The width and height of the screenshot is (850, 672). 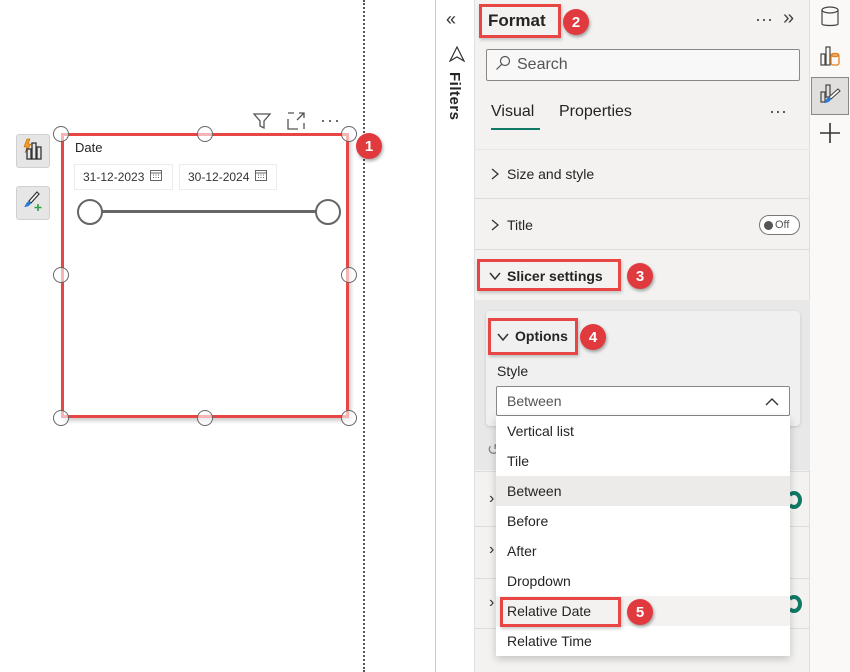 What do you see at coordinates (512, 112) in the screenshot?
I see `tab-visual: Visual` at bounding box center [512, 112].